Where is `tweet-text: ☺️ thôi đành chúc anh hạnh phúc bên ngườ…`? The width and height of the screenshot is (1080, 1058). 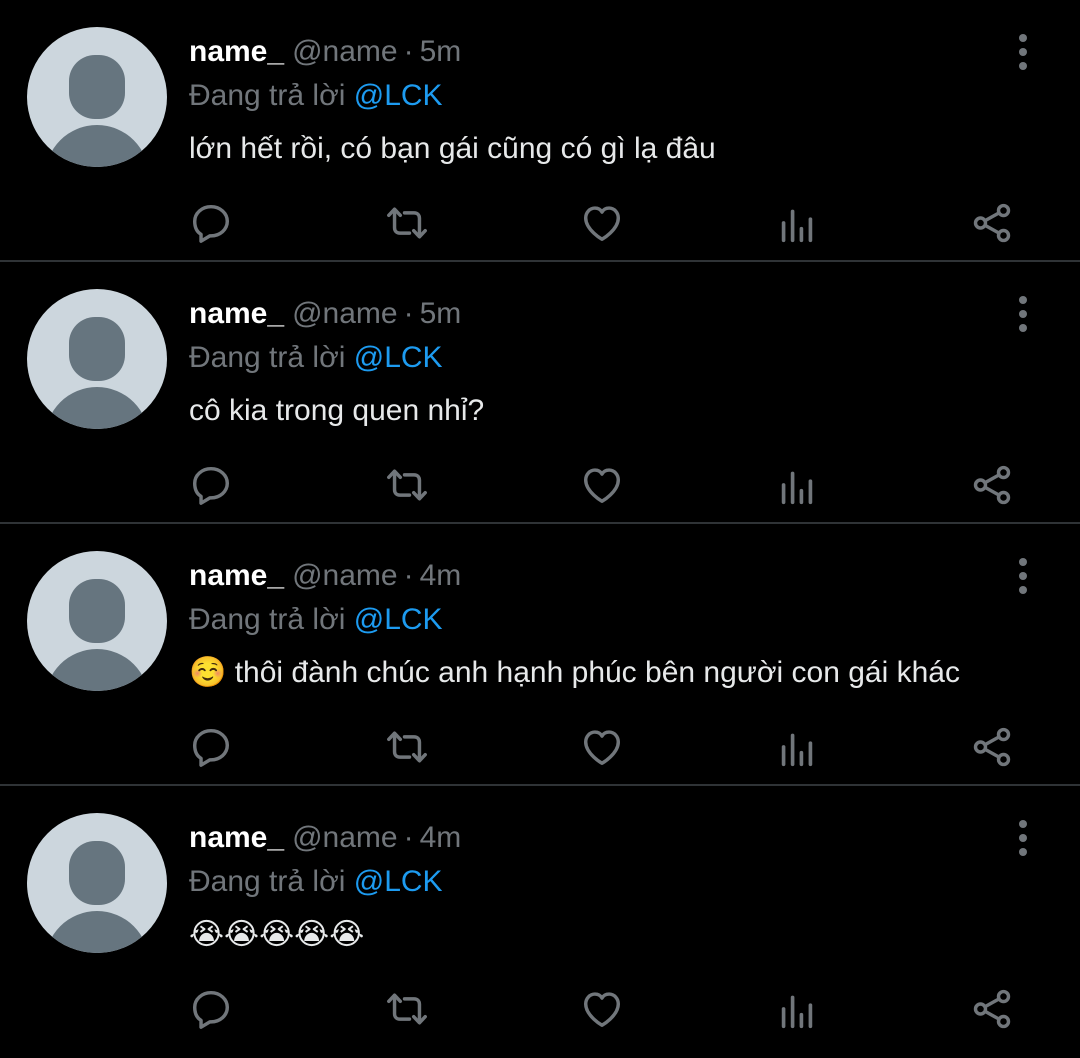 tweet-text: ☺️ thôi đành chúc anh hạnh phúc bên ngườ… is located at coordinates (574, 672).